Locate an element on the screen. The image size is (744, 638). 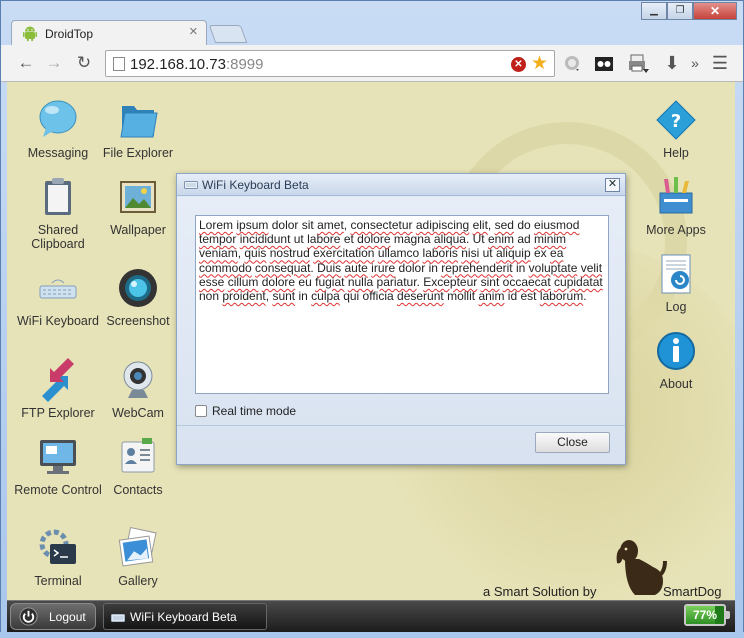
battery-indicator: 77% is located at coordinates (707, 615).